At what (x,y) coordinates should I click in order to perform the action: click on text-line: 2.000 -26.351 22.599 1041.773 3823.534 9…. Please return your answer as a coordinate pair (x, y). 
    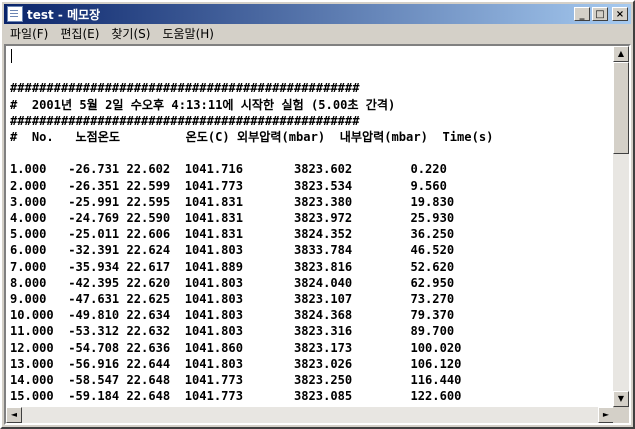
    Looking at the image, I should click on (228, 186).